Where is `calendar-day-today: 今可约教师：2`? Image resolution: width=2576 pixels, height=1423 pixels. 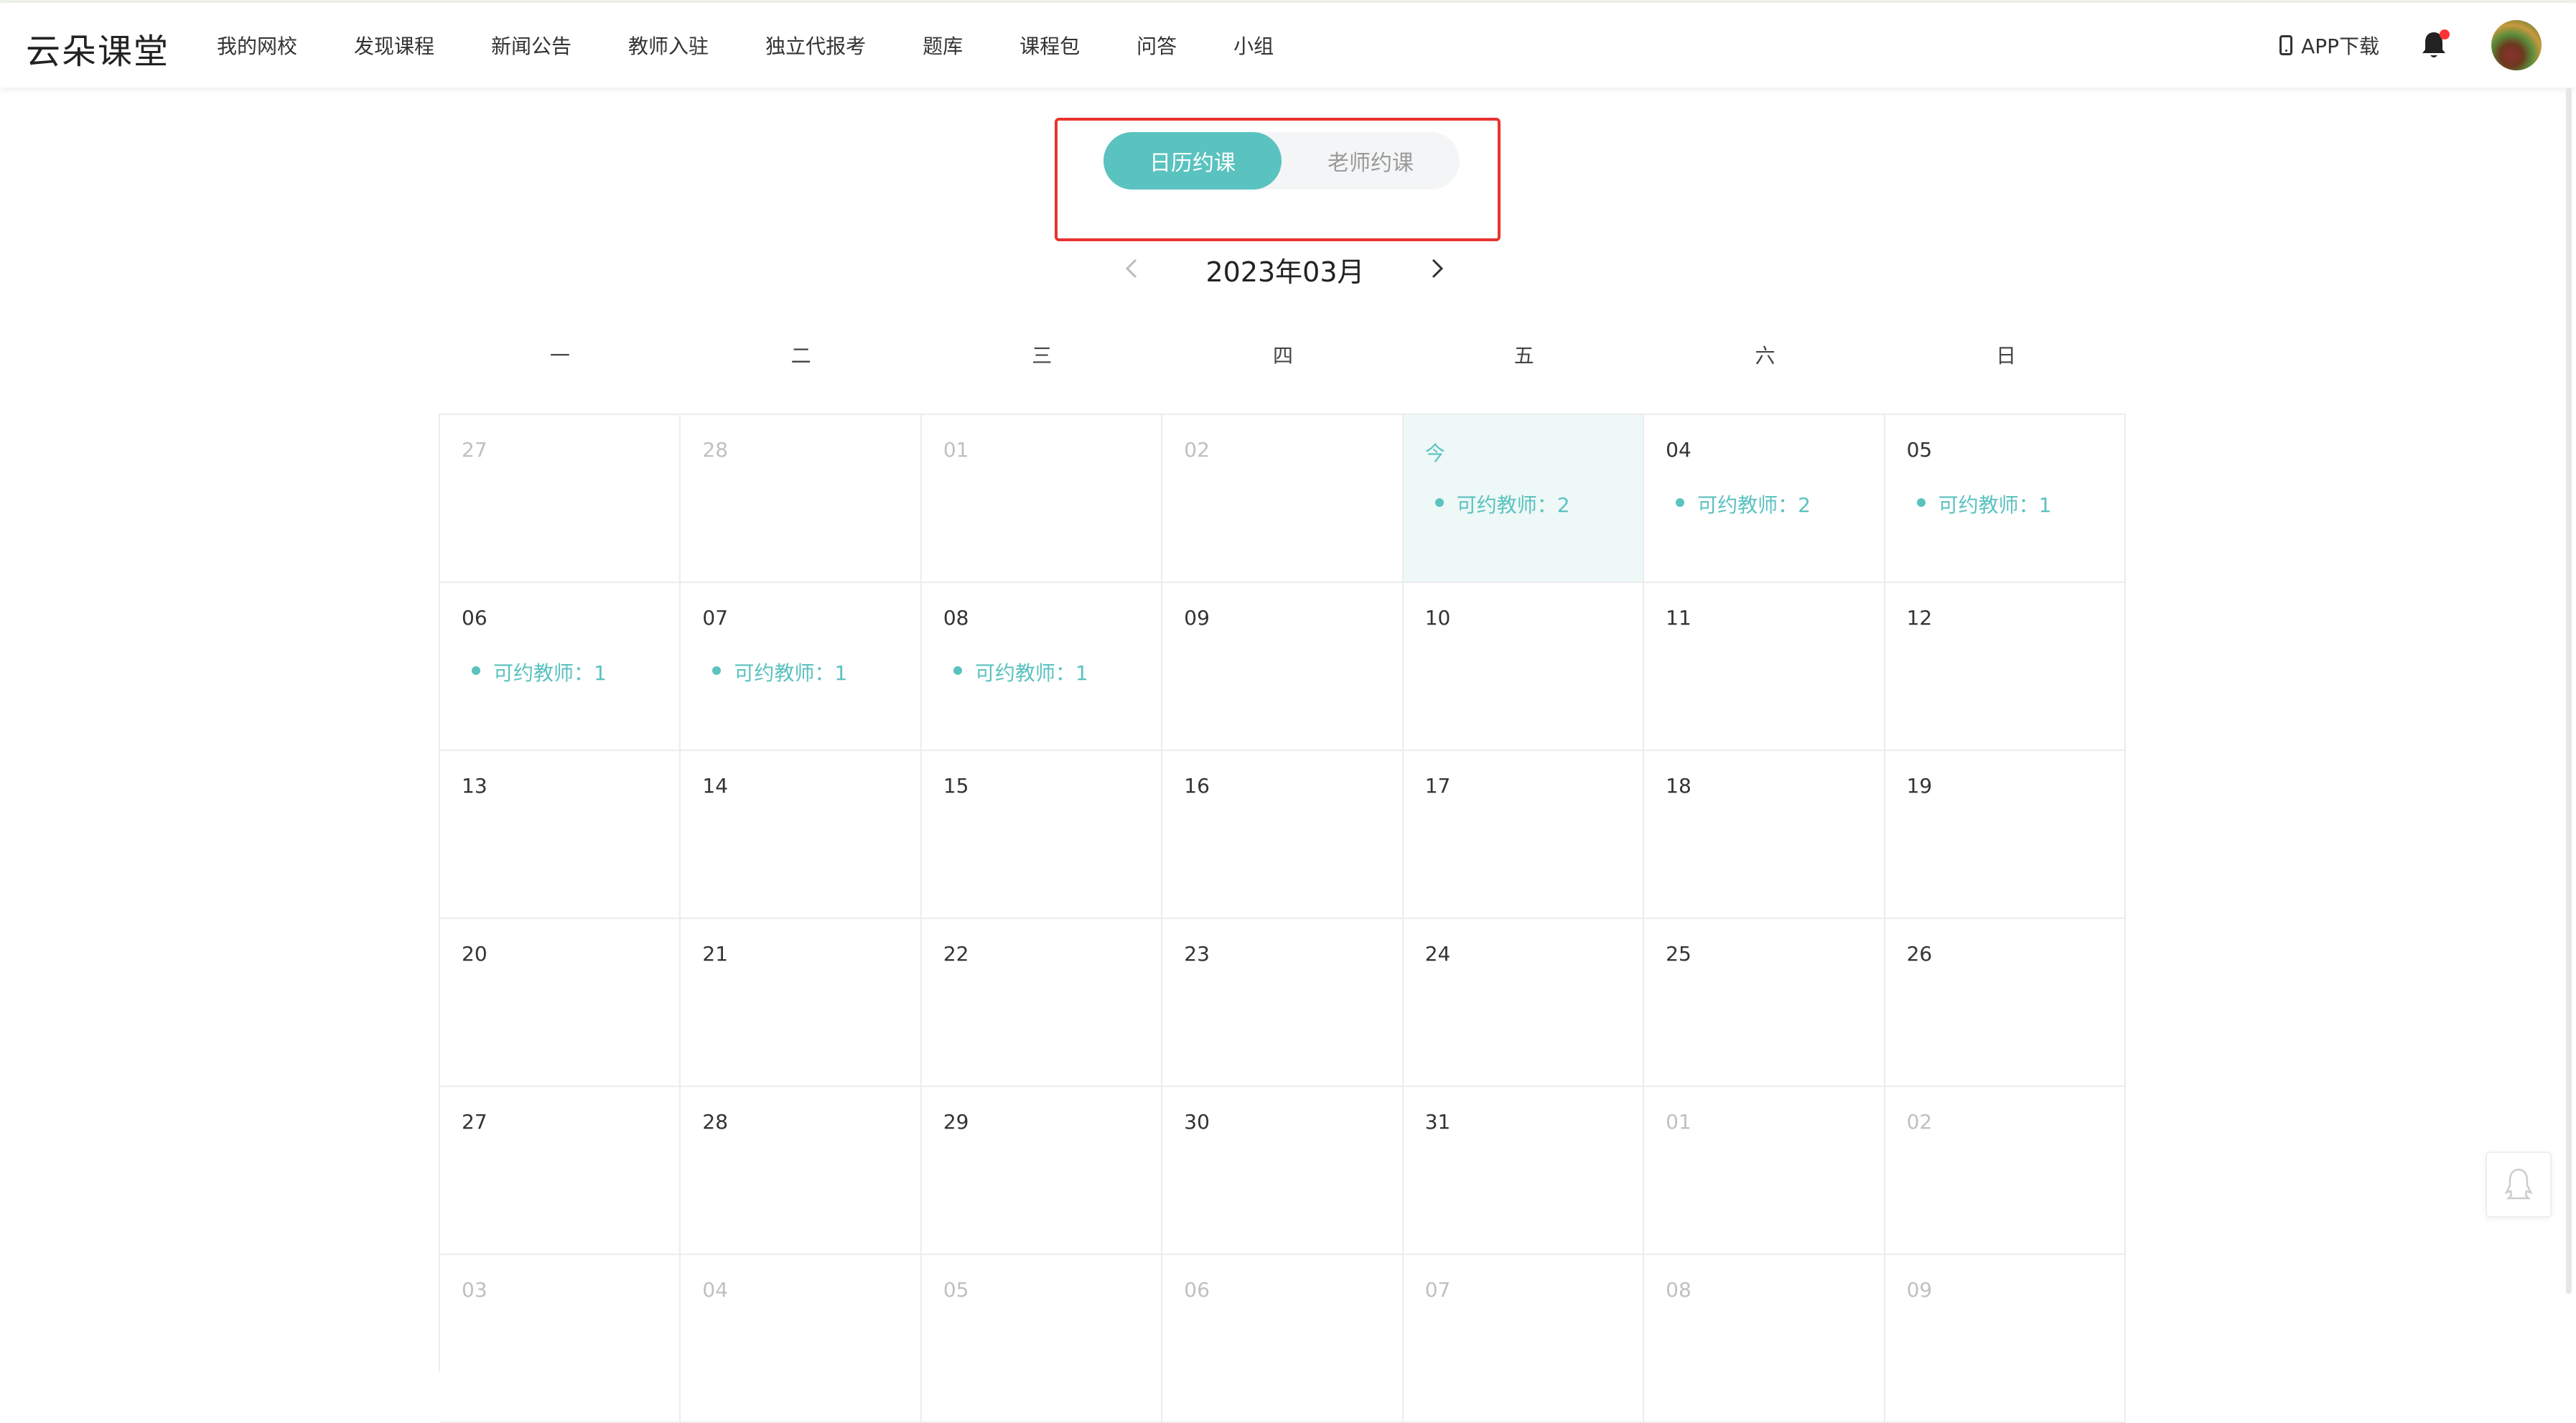 calendar-day-today: 今可约教师：2 is located at coordinates (1524, 499).